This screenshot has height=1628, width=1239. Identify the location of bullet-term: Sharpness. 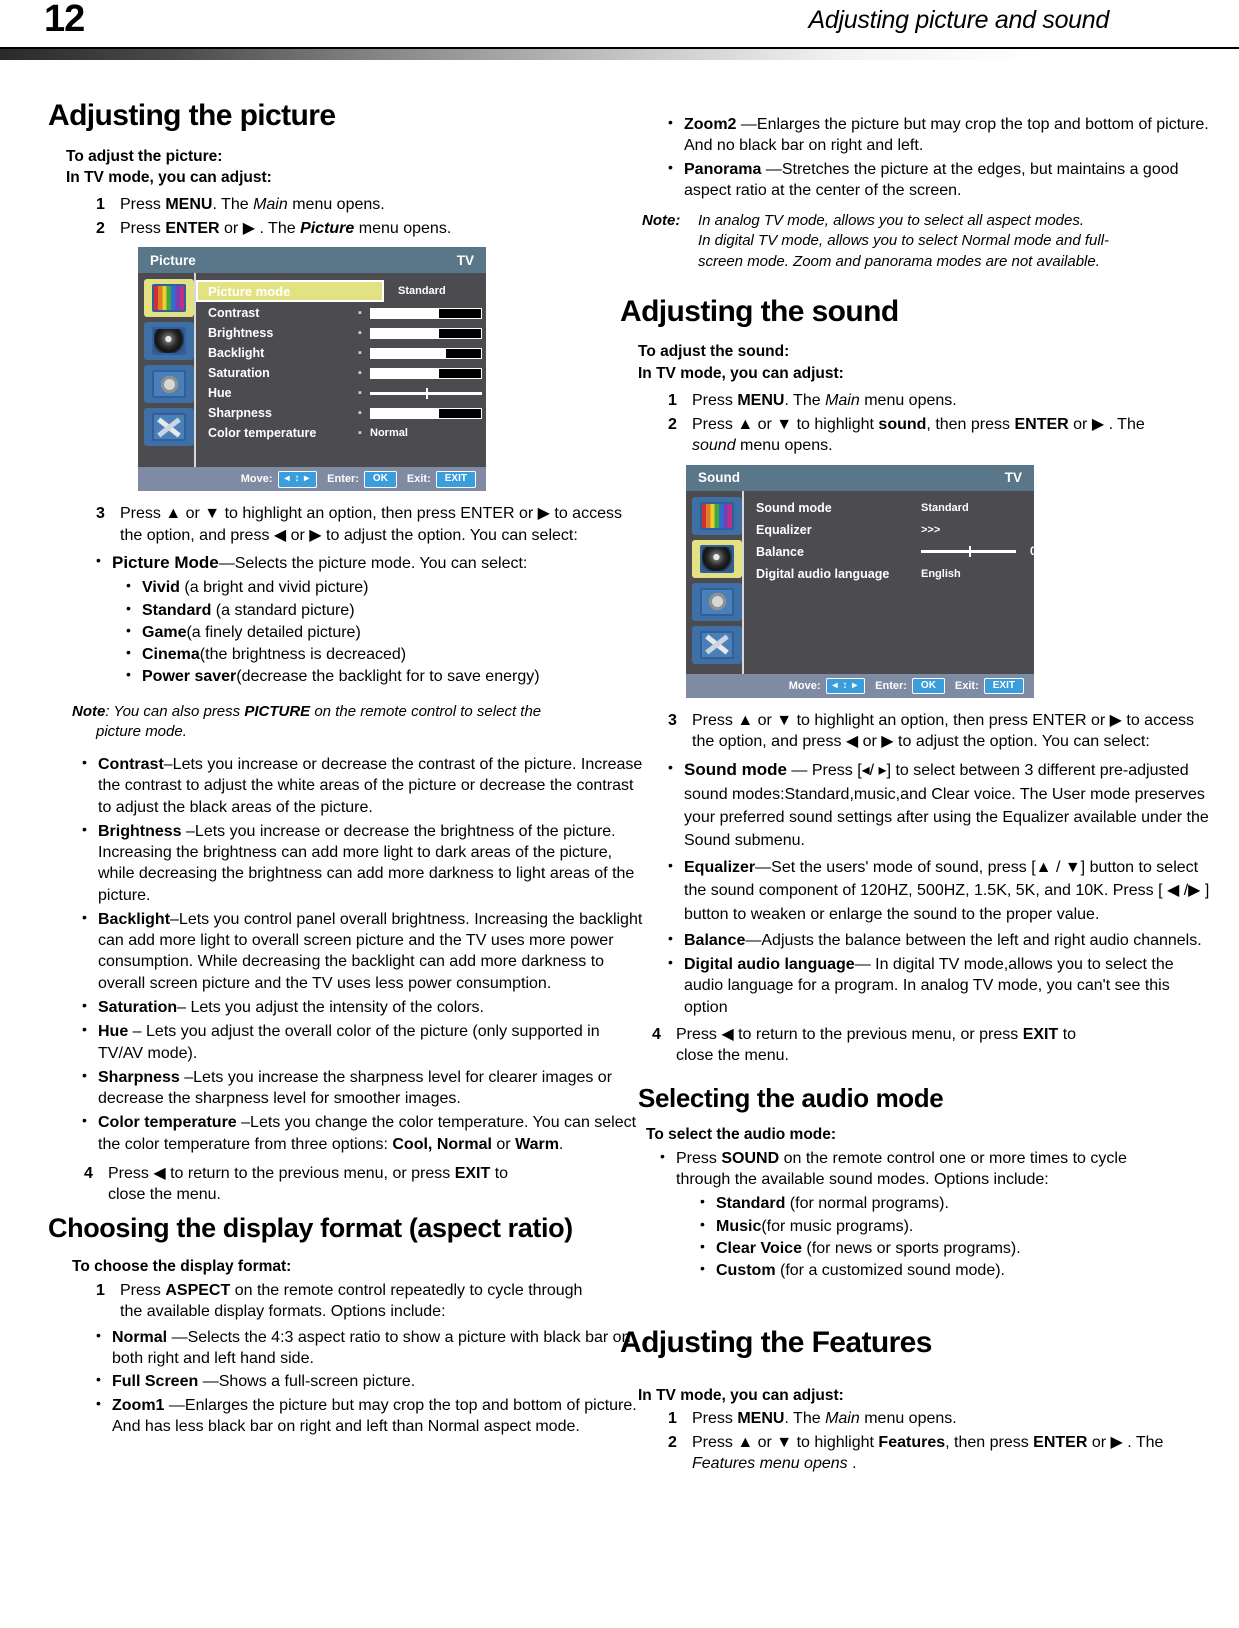
(139, 1077).